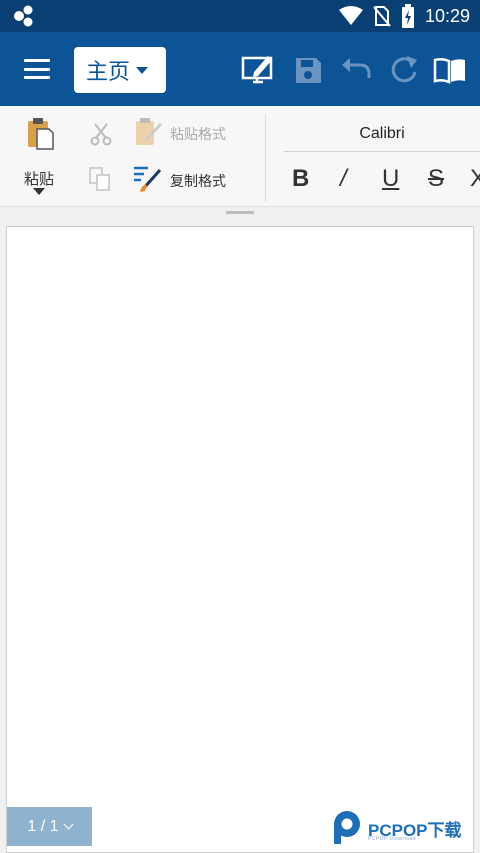 This screenshot has width=480, height=853. I want to click on more-format-button: X, so click(475, 179).